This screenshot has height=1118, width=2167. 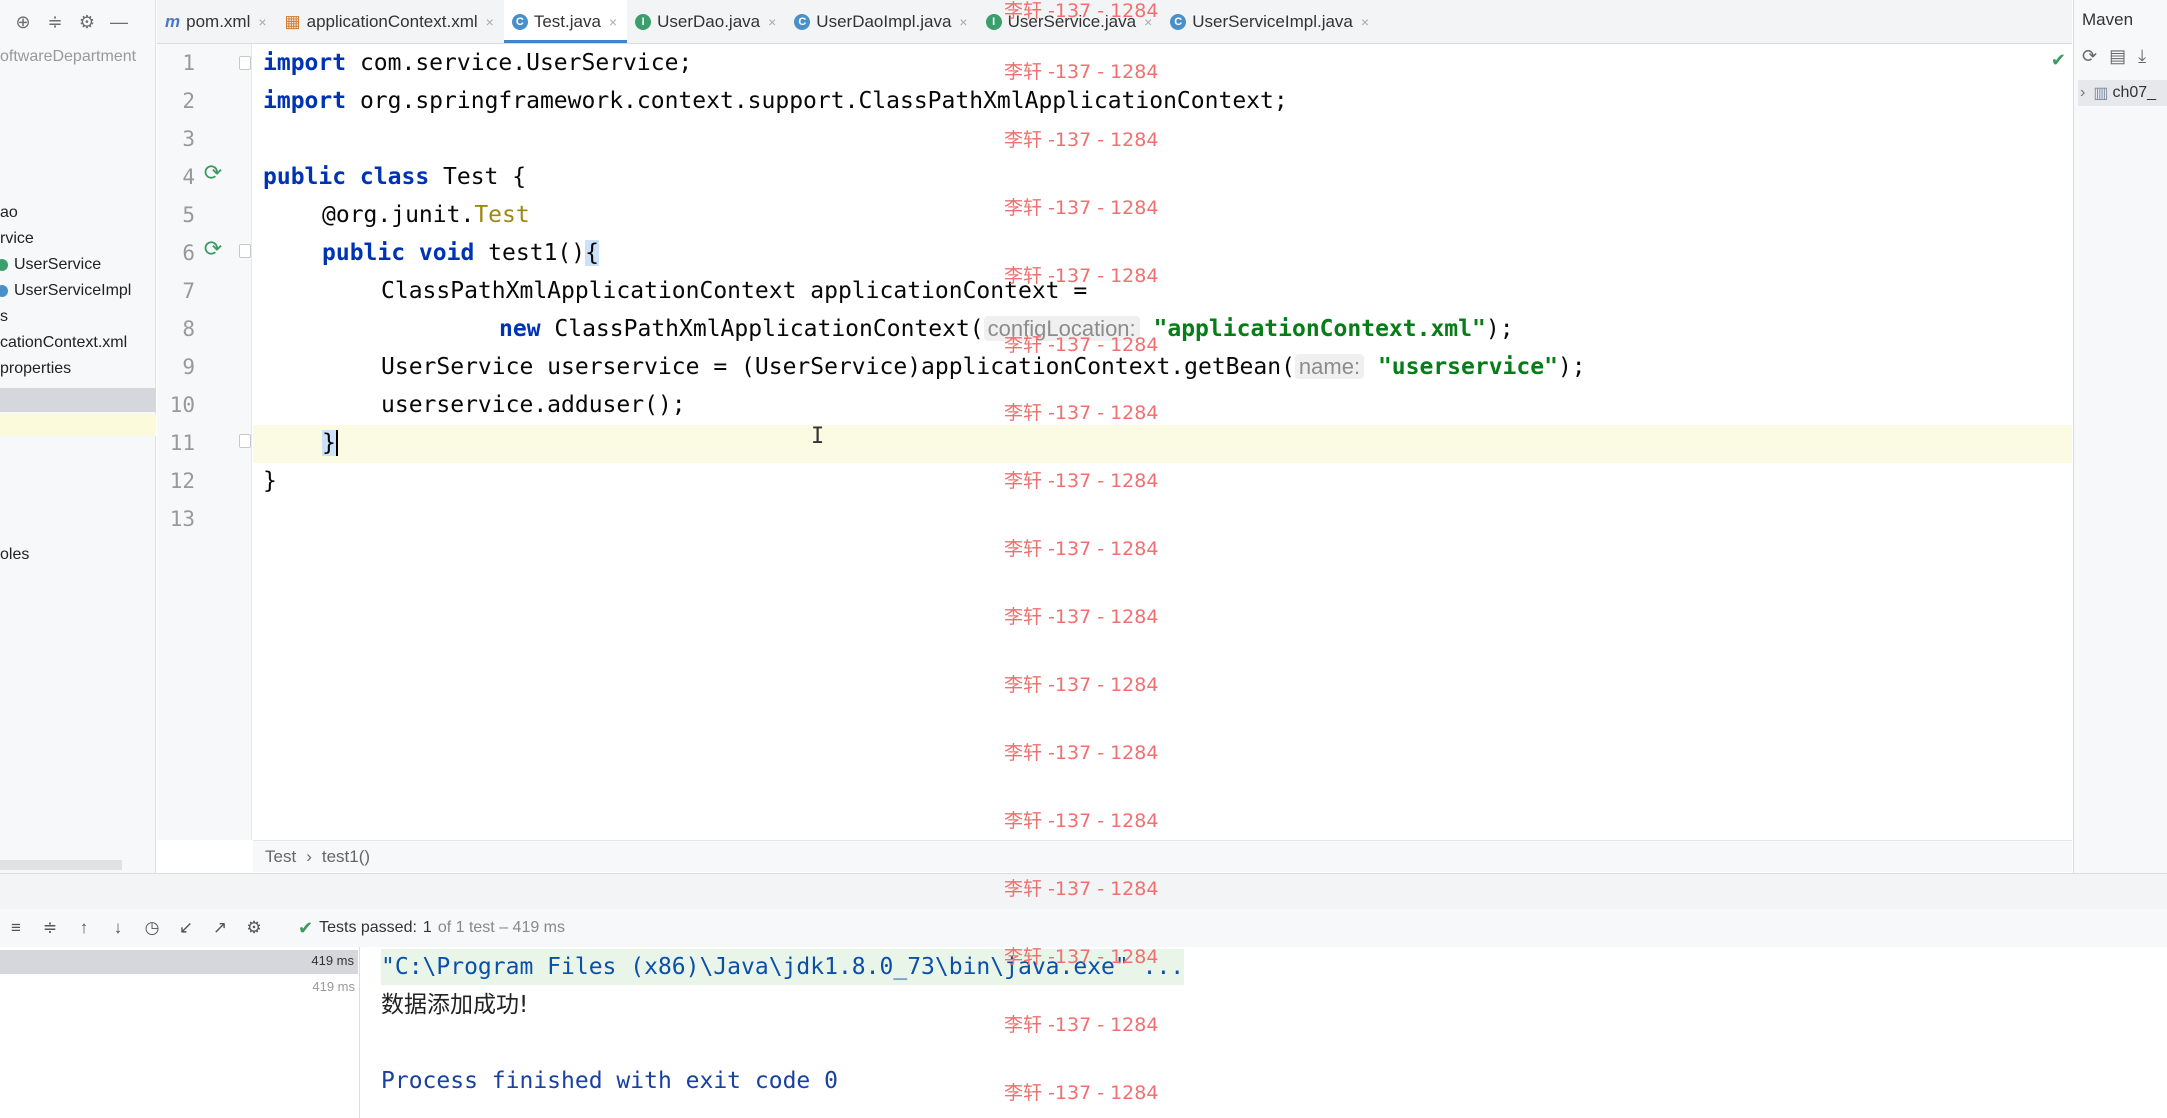 I want to click on inspection-ok-icon: ✔, so click(x=2058, y=60).